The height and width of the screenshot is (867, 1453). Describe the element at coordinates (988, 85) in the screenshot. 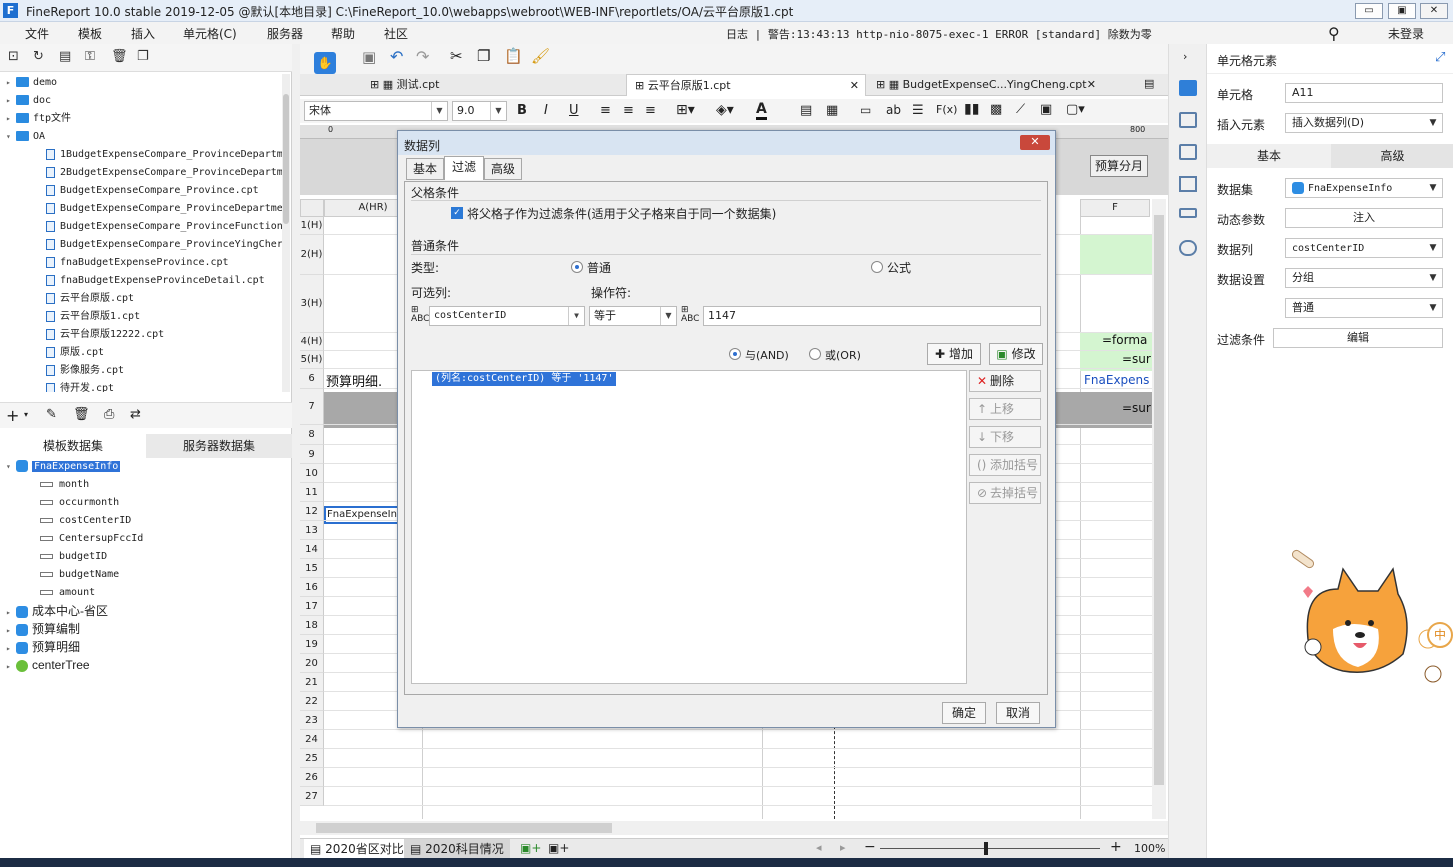

I see `tab-budget-expense: ⊞ ▦ BudgetExpenseC...YingCheng.cpt ✕` at that location.